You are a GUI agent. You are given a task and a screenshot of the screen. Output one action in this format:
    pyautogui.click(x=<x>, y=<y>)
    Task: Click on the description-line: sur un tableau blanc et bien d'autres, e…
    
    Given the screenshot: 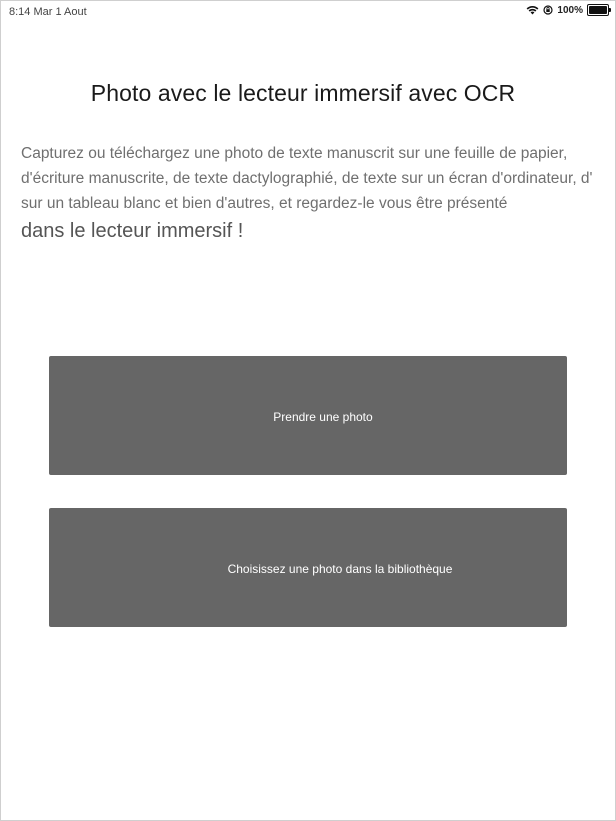 What is the action you would take?
    pyautogui.click(x=264, y=203)
    